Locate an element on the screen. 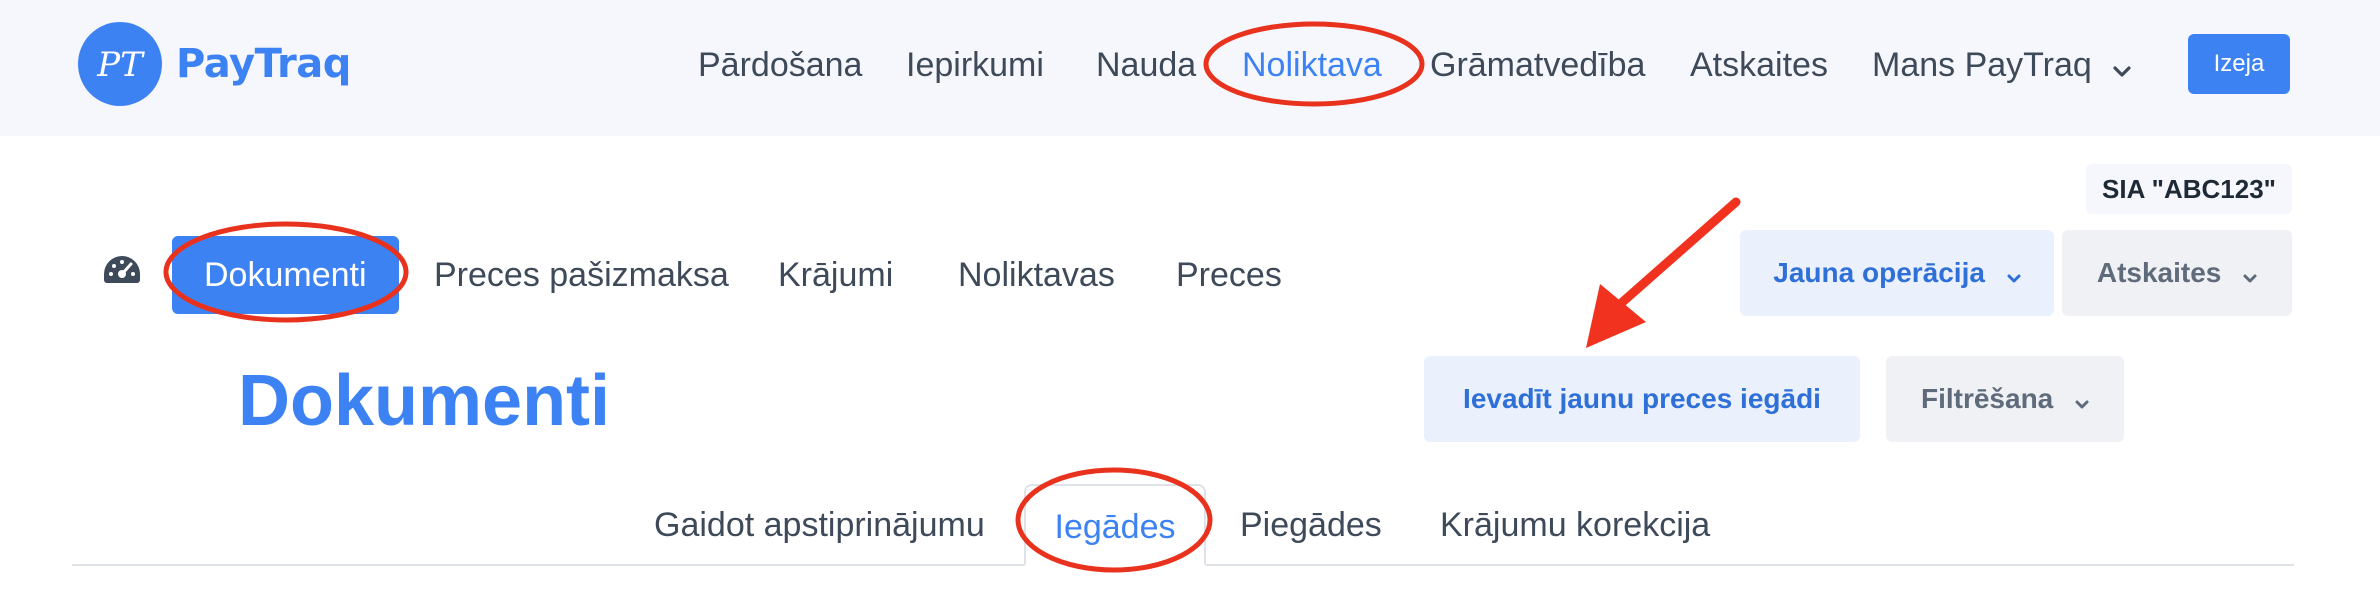  nav-item-mans-paytraq: Mans PayTraq is located at coordinates (2001, 65).